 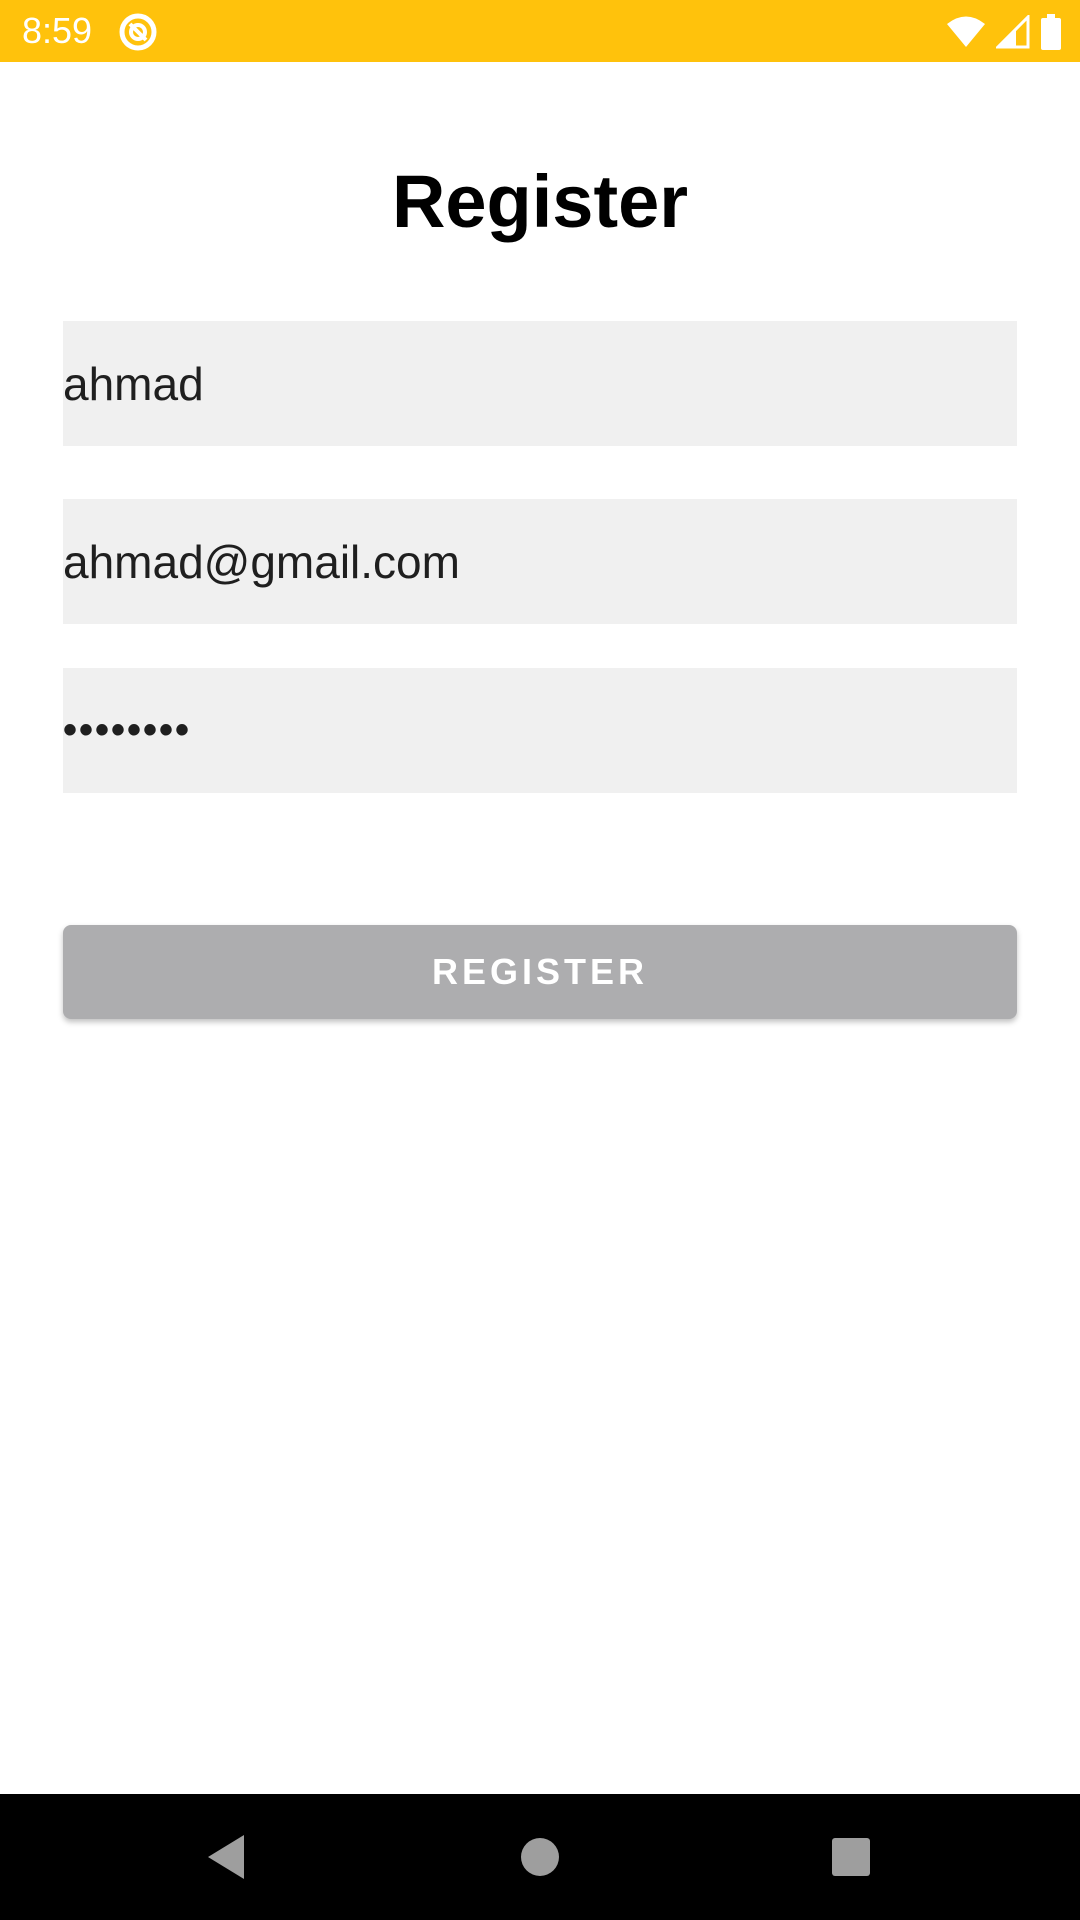 I want to click on password-field: ••••••••, so click(x=540, y=730).